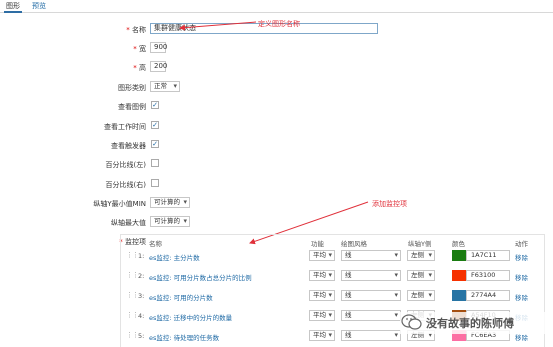 The width and height of the screenshot is (553, 347). Describe the element at coordinates (141, 256) in the screenshot. I see `row-number: 1:` at that location.